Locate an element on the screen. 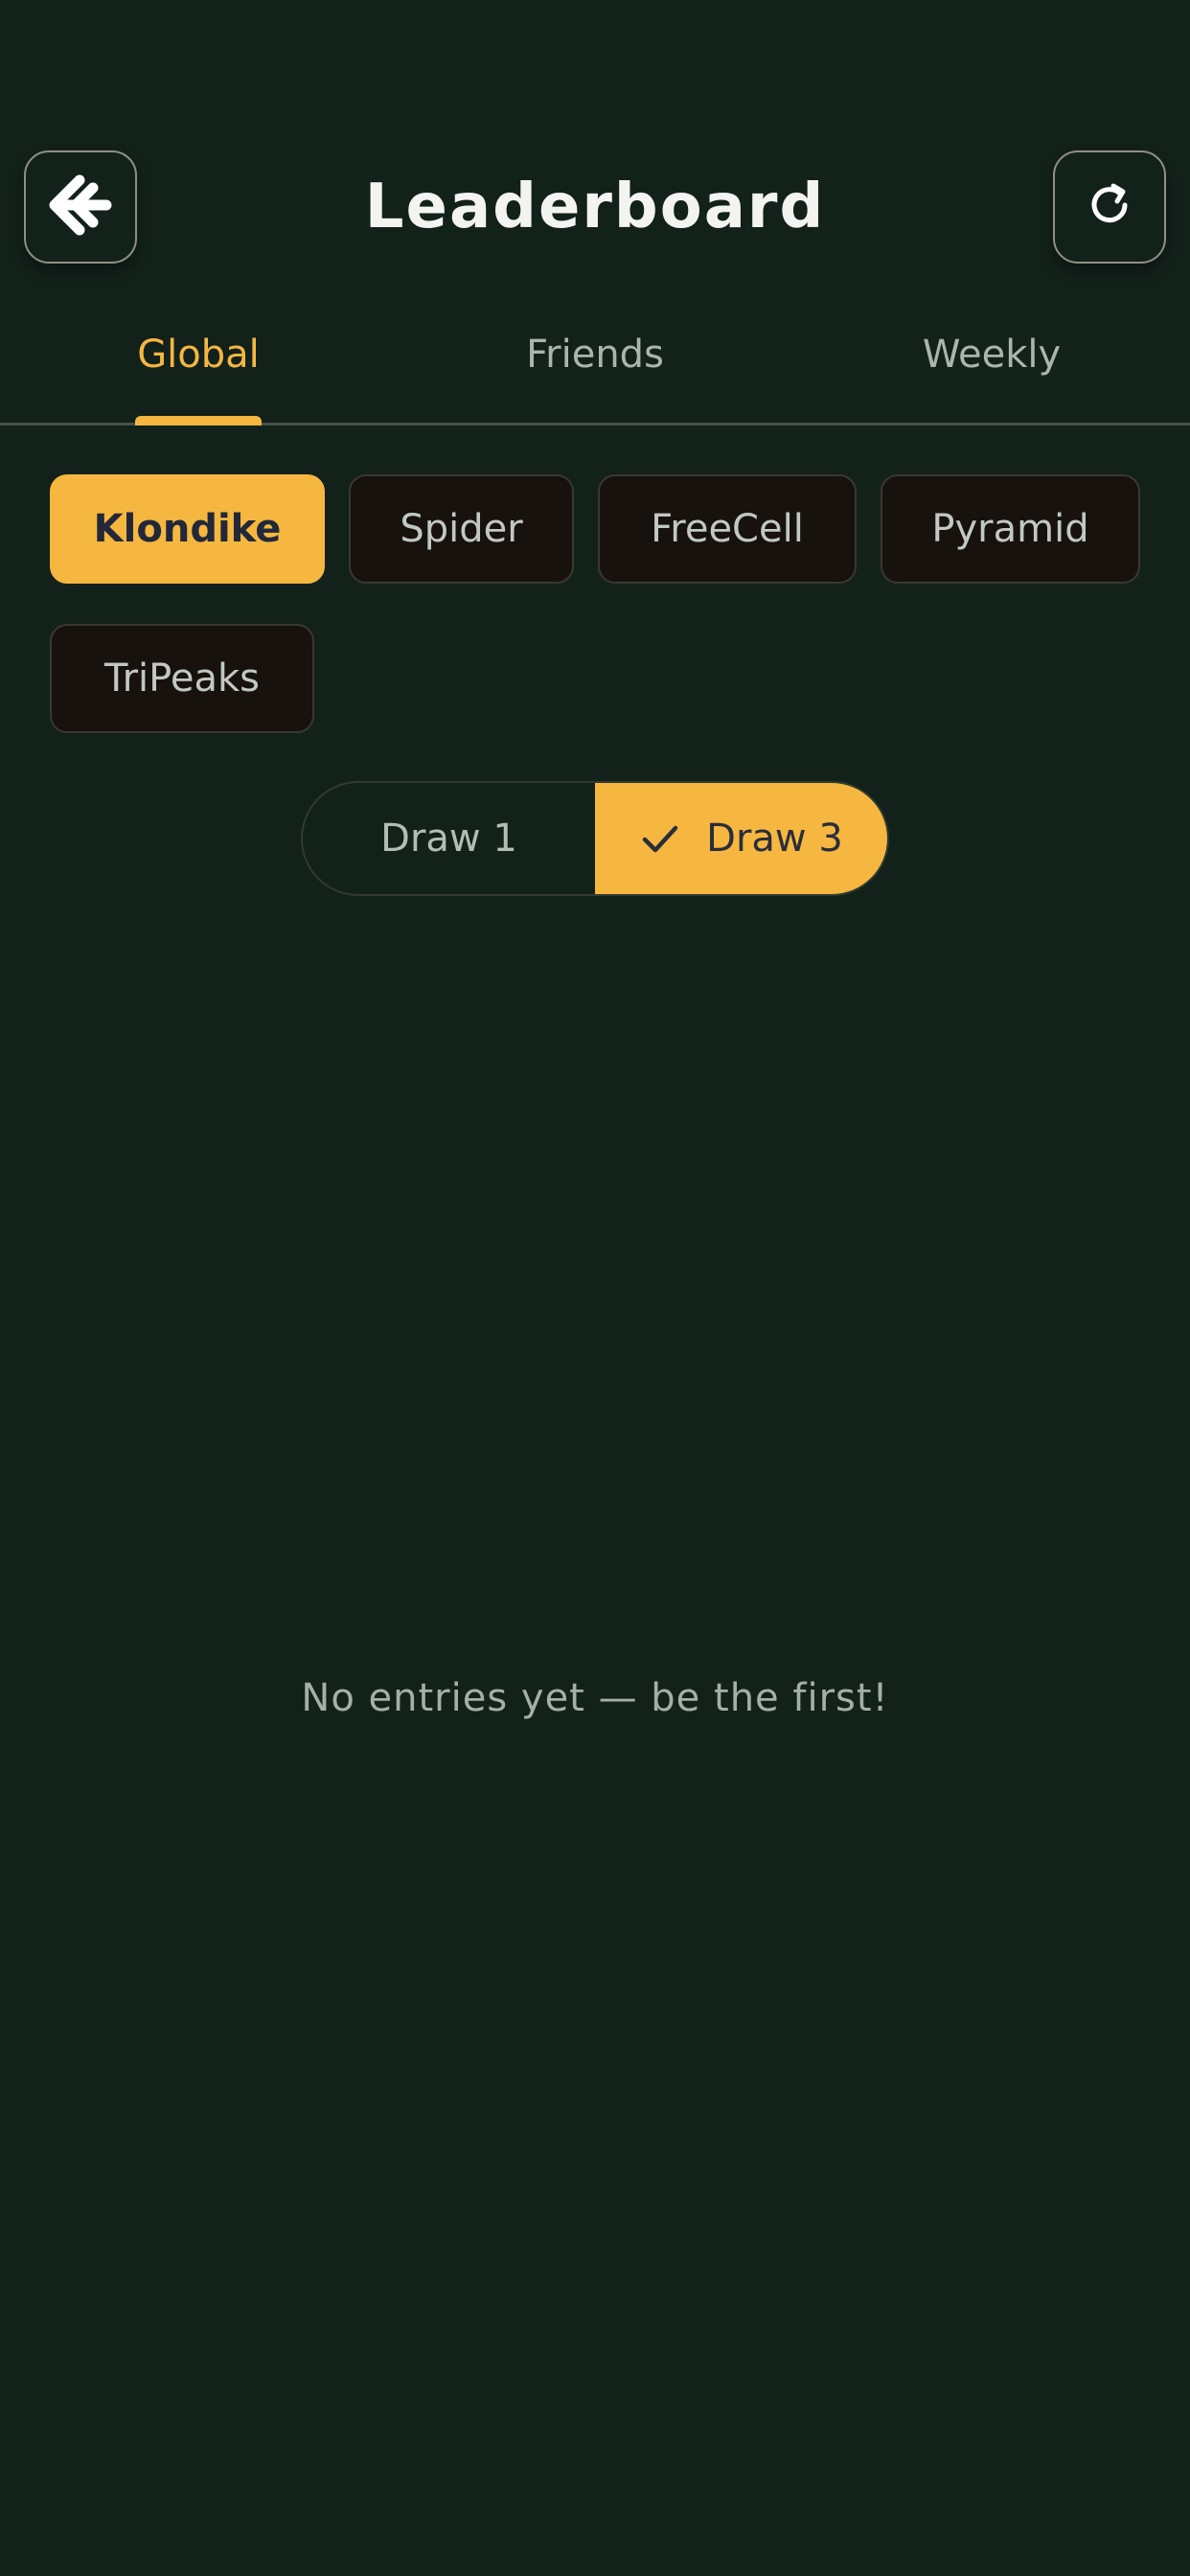 The width and height of the screenshot is (1190, 2576). active-tab-indicator is located at coordinates (199, 421).